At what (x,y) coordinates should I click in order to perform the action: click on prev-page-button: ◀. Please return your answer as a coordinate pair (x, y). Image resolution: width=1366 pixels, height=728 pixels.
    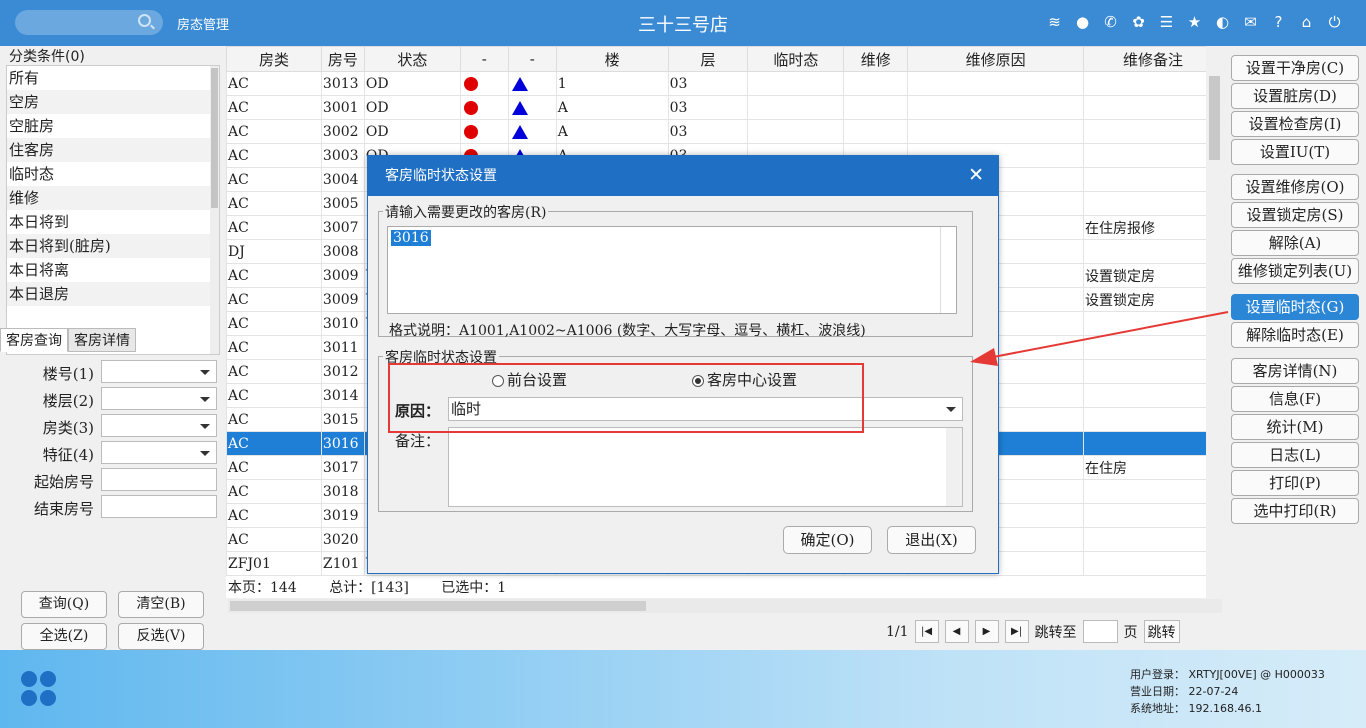
    Looking at the image, I should click on (956, 631).